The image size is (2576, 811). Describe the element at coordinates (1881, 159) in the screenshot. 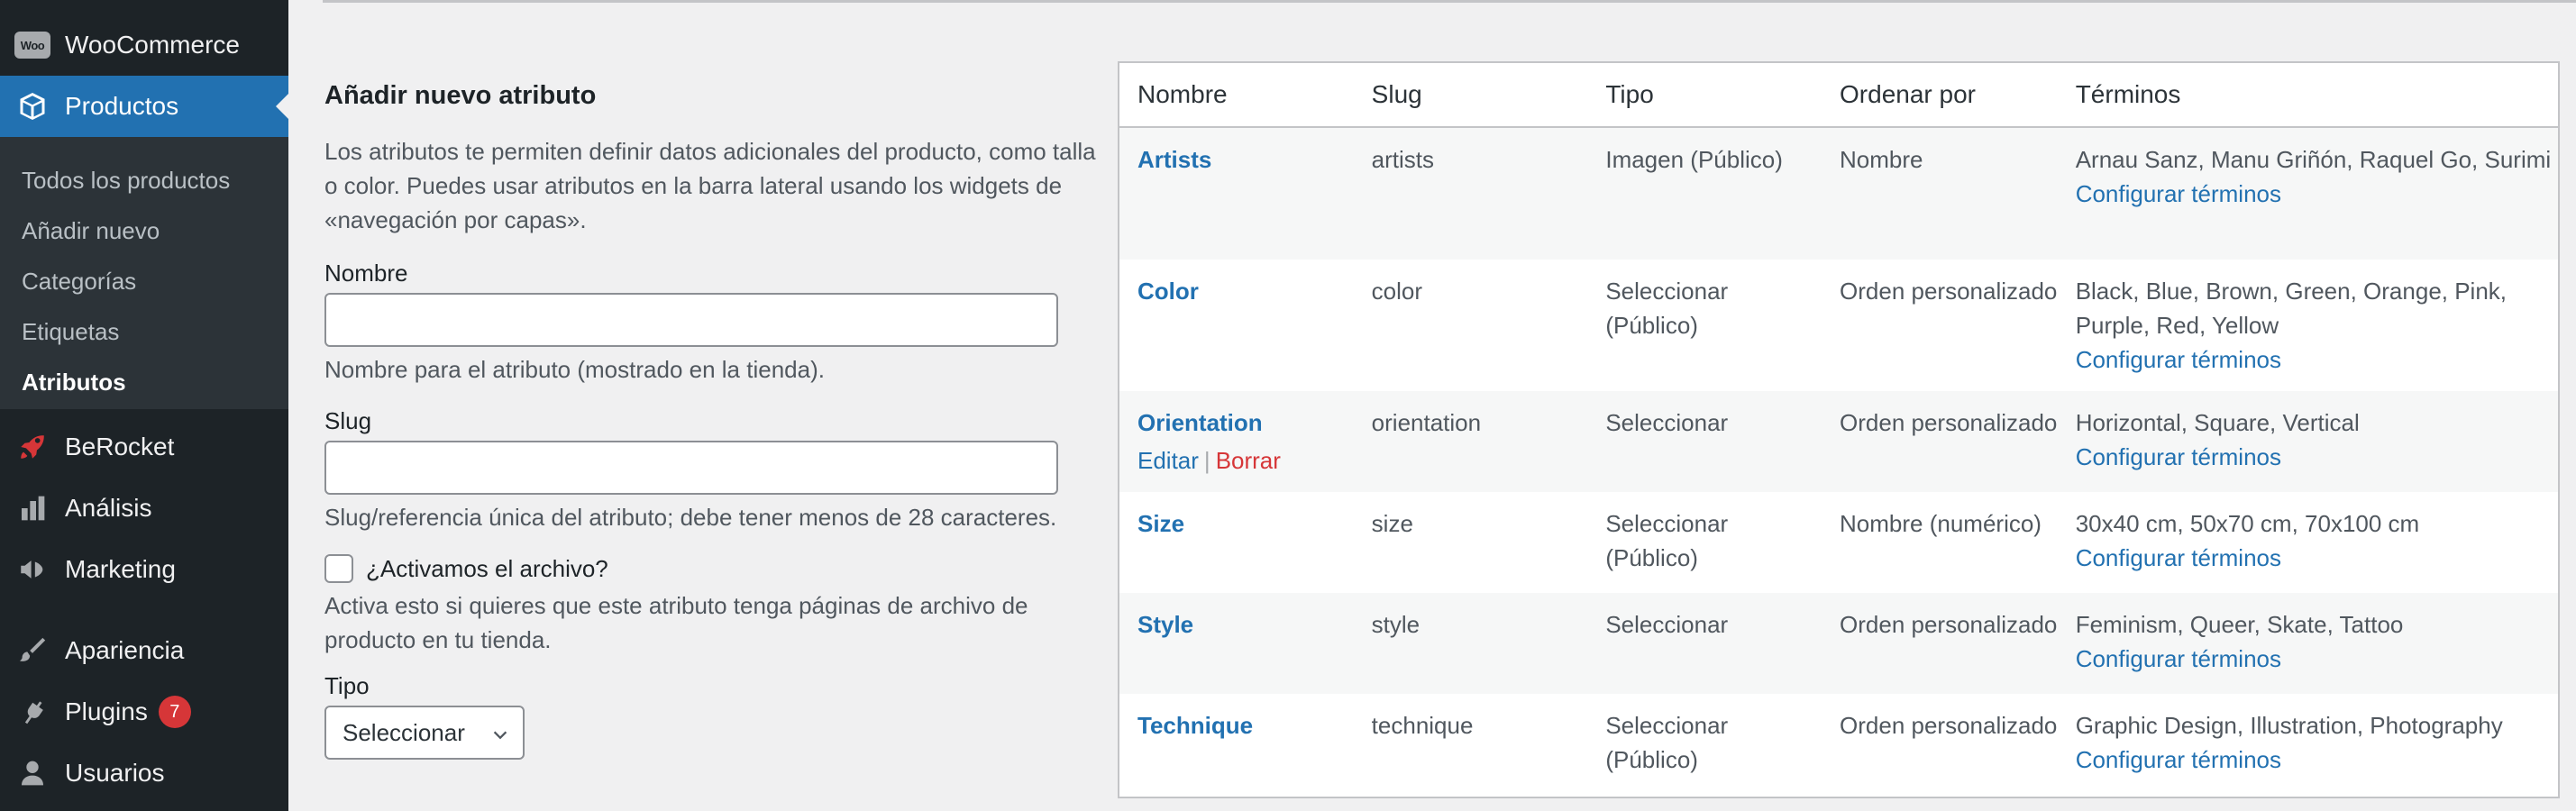

I see `attribute-order: Nombre` at that location.